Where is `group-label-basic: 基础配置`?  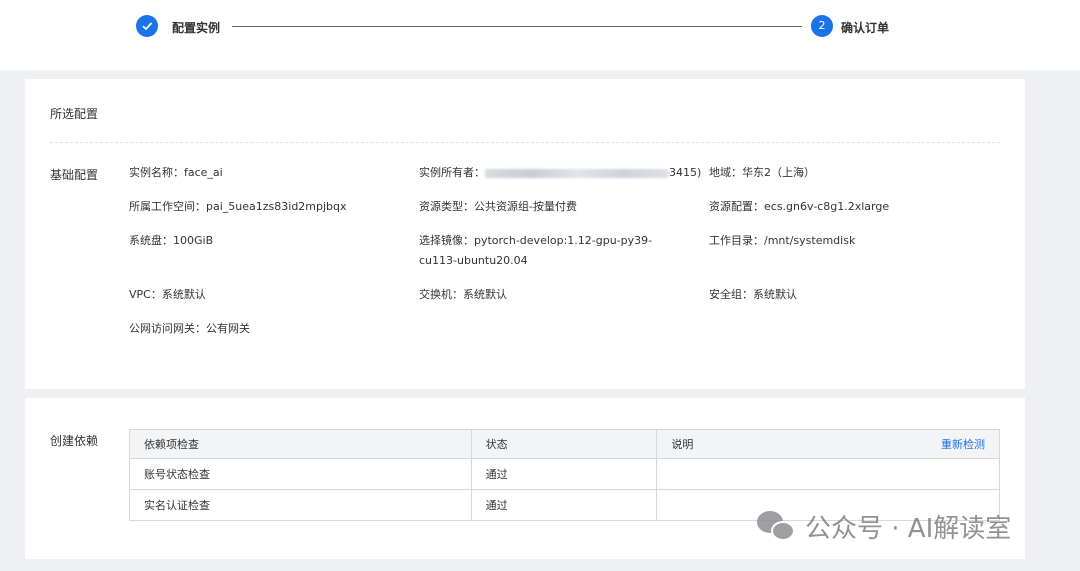
group-label-basic: 基础配置 is located at coordinates (74, 175).